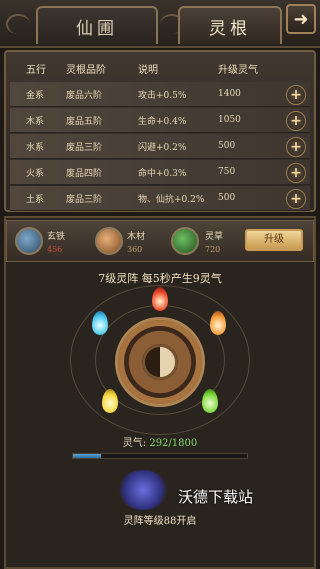 The width and height of the screenshot is (320, 569). What do you see at coordinates (84, 173) in the screenshot?
I see `row-grade: 废品四阶` at bounding box center [84, 173].